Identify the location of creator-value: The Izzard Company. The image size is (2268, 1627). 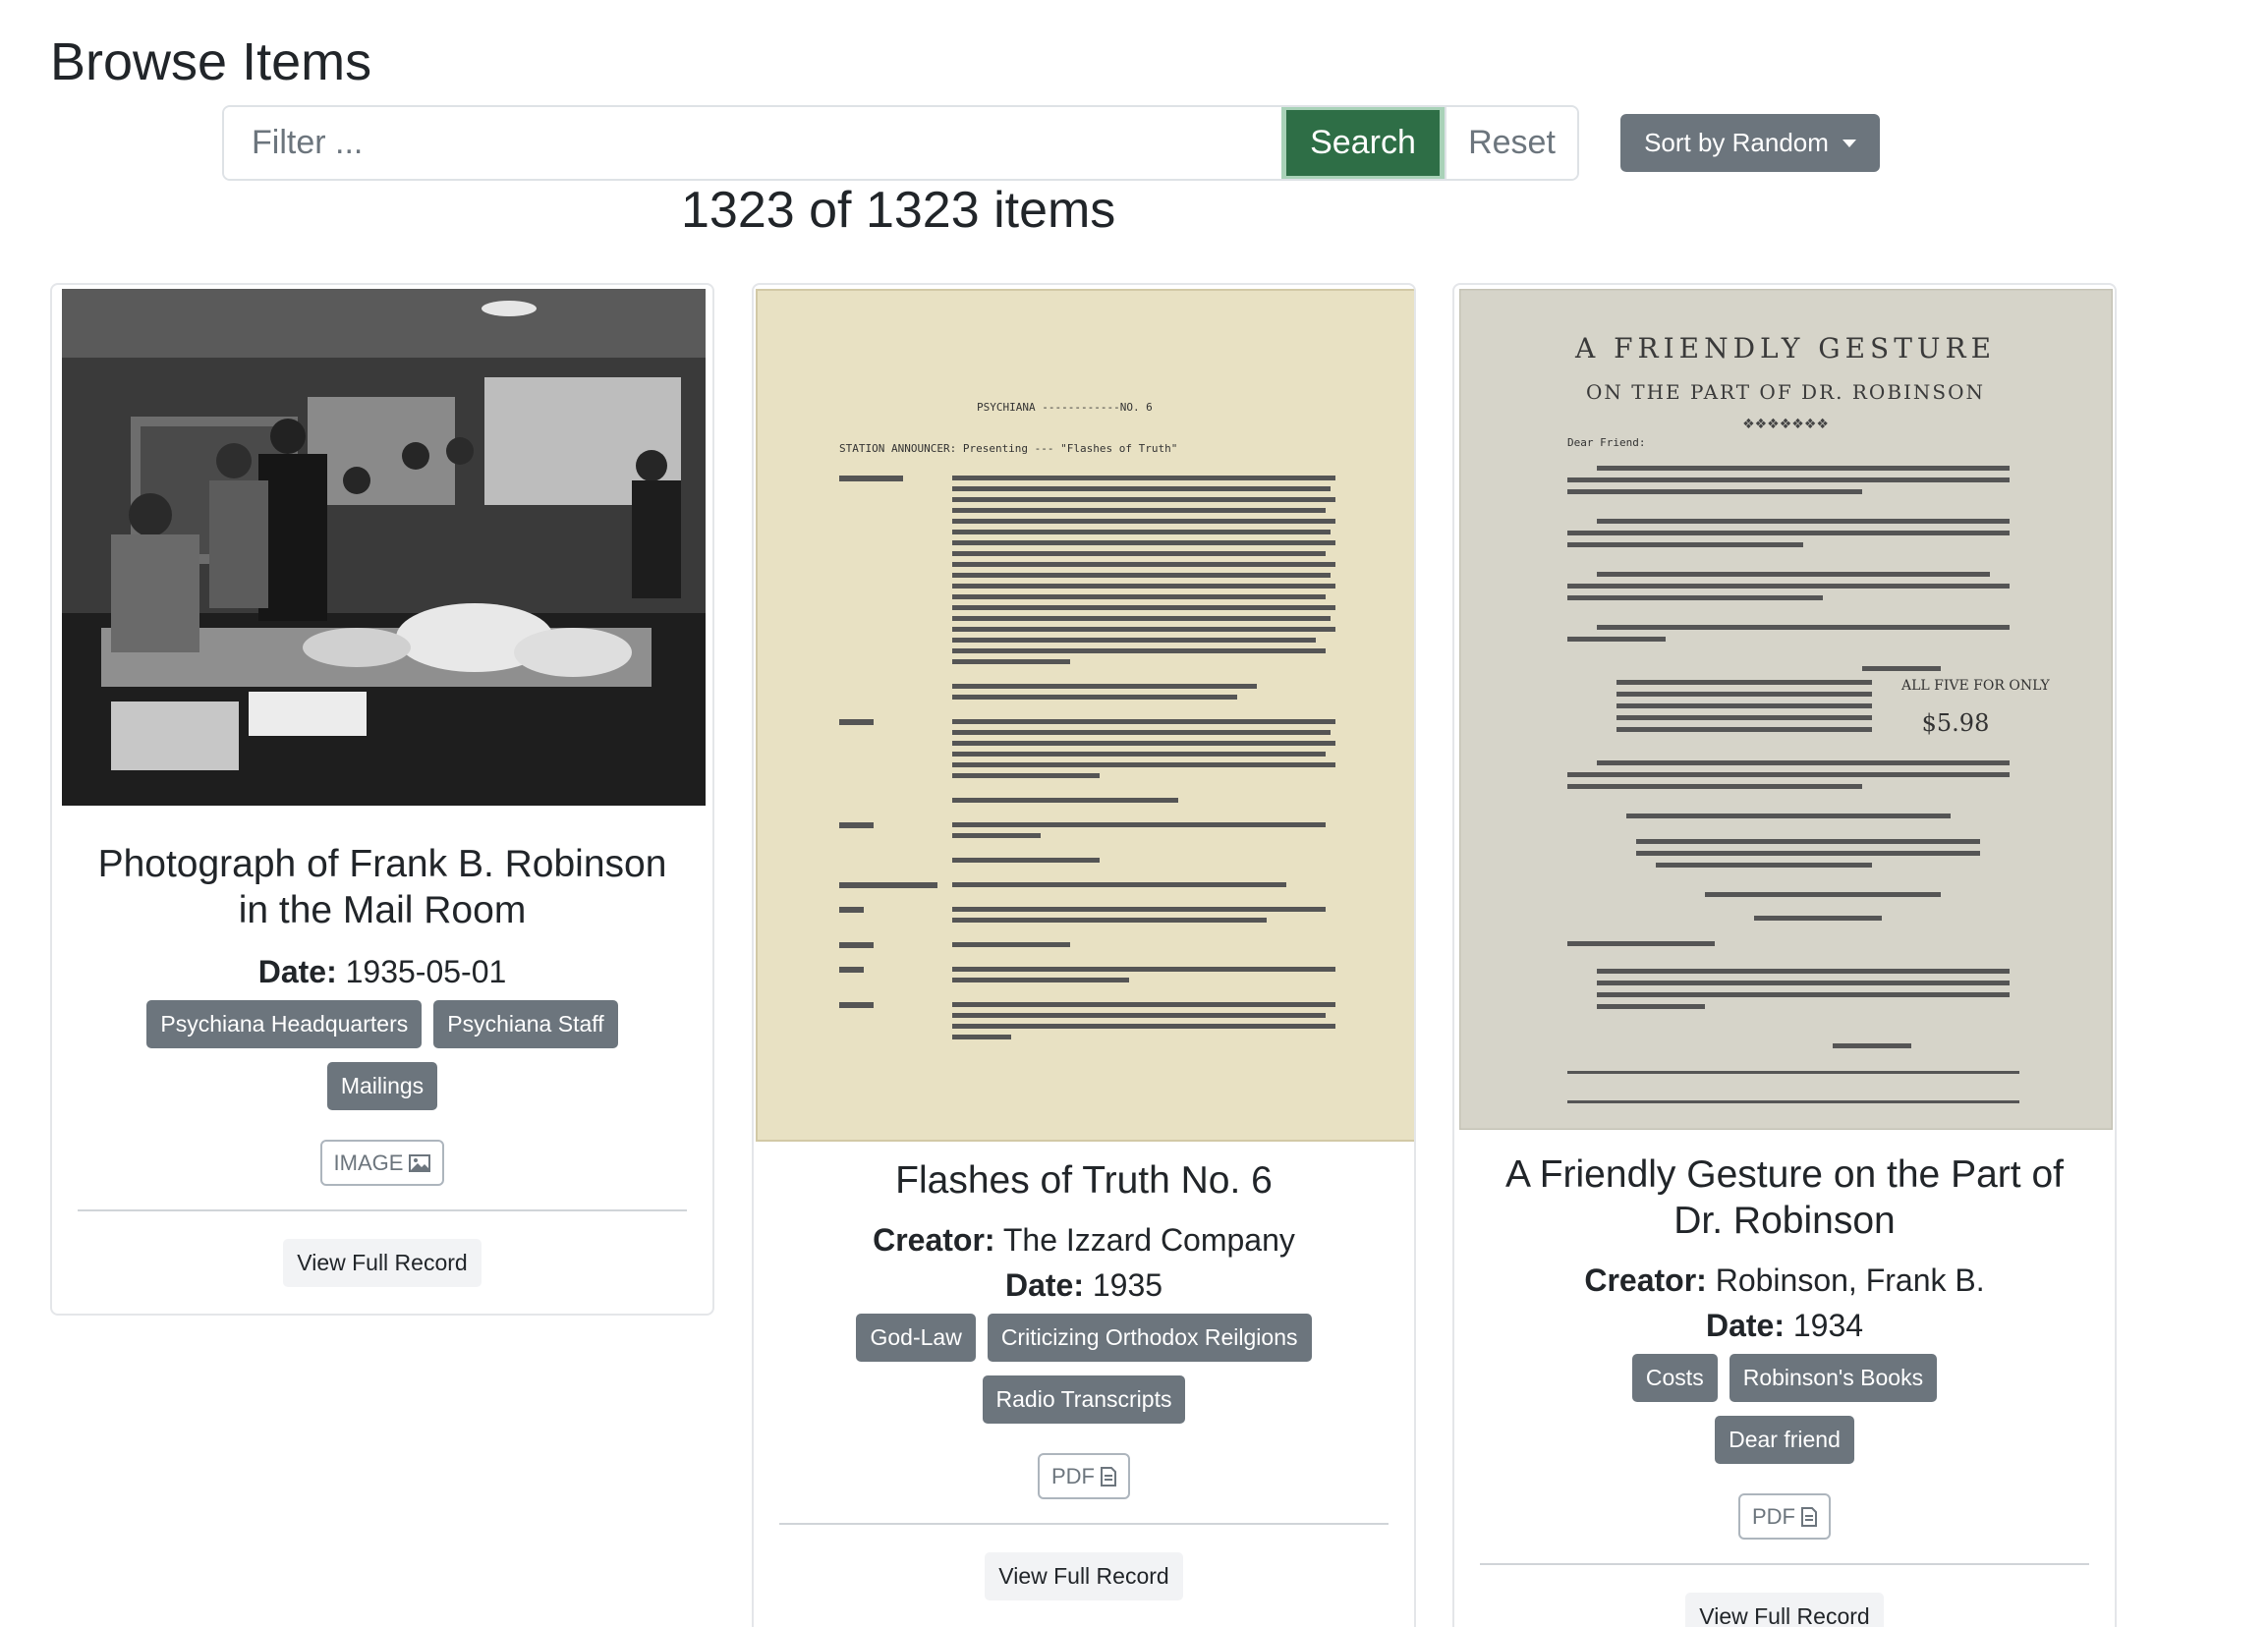
(1149, 1240).